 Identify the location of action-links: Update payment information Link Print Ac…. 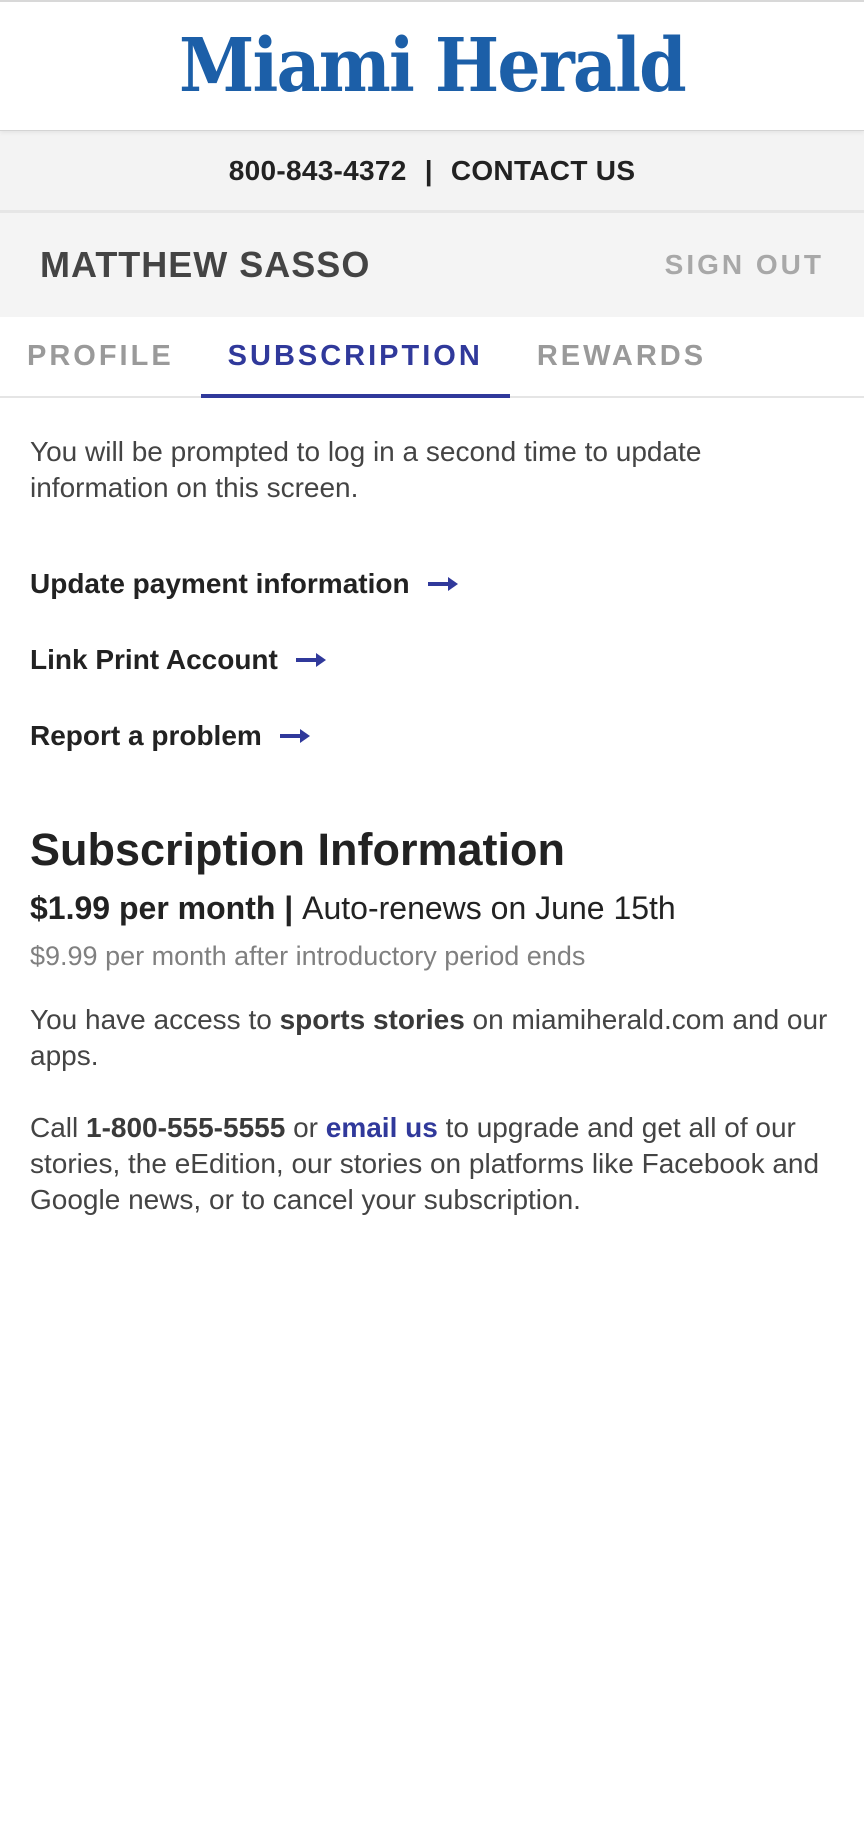
(432, 660).